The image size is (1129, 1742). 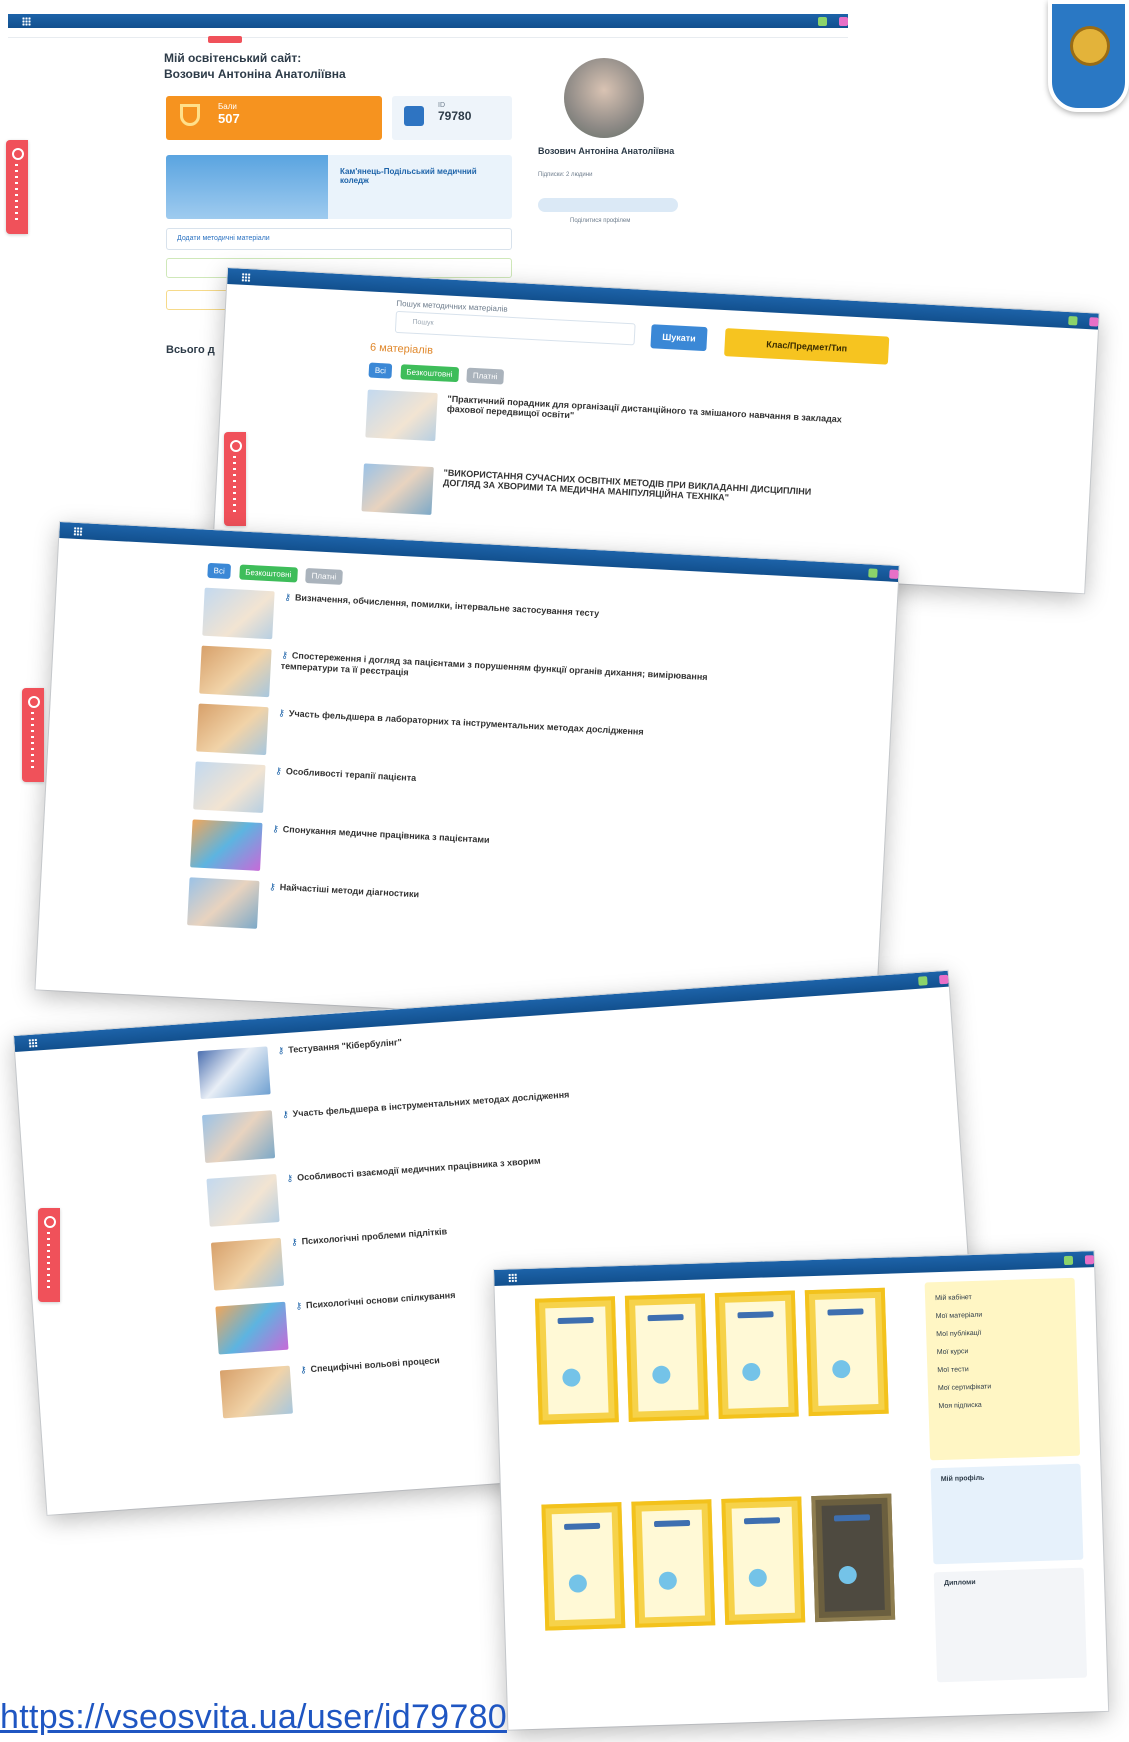 What do you see at coordinates (253, 1717) in the screenshot?
I see `profile-url-link: https://vseosvita.ua/user/id79780` at bounding box center [253, 1717].